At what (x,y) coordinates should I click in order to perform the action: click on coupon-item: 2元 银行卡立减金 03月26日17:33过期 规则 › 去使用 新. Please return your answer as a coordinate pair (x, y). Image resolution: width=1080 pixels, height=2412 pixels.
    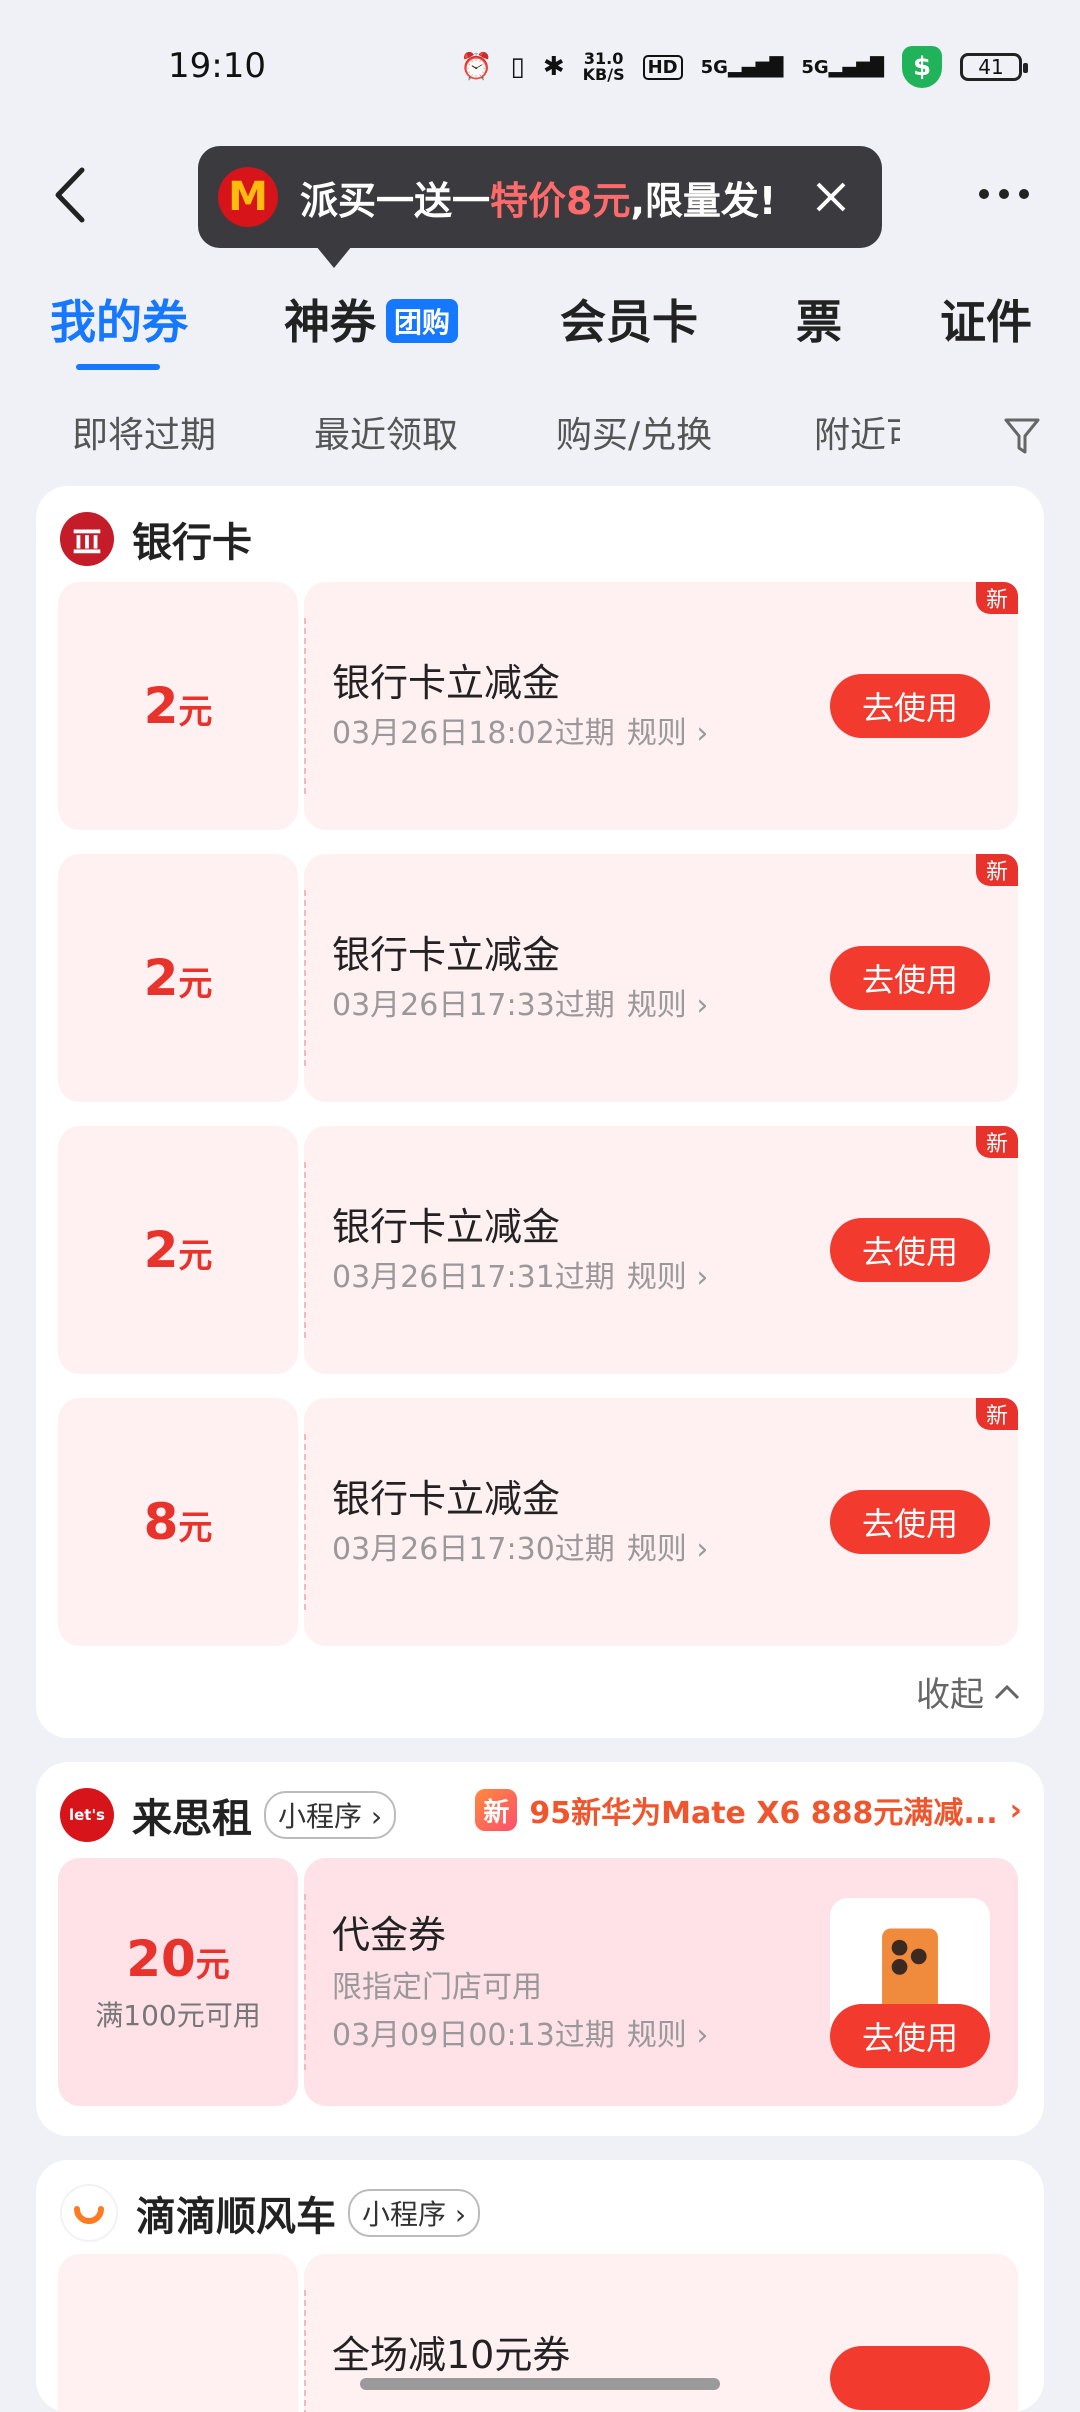
    Looking at the image, I should click on (538, 978).